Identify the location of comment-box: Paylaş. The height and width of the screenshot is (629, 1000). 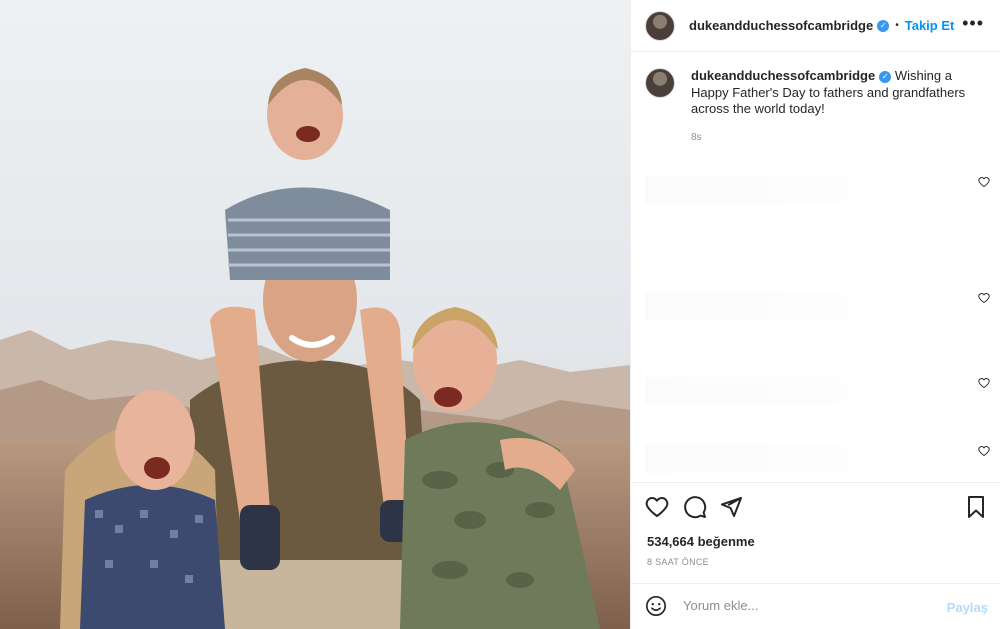
(815, 606).